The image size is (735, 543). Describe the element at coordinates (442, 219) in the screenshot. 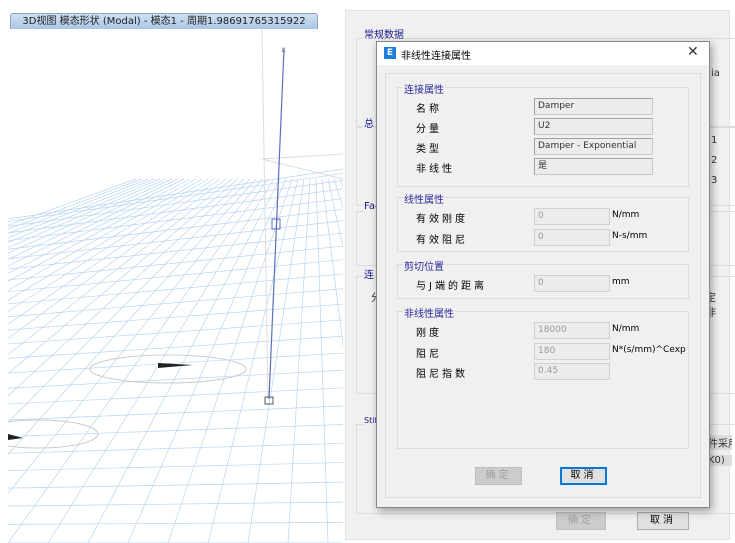

I see `field-label: 有效刚度` at that location.